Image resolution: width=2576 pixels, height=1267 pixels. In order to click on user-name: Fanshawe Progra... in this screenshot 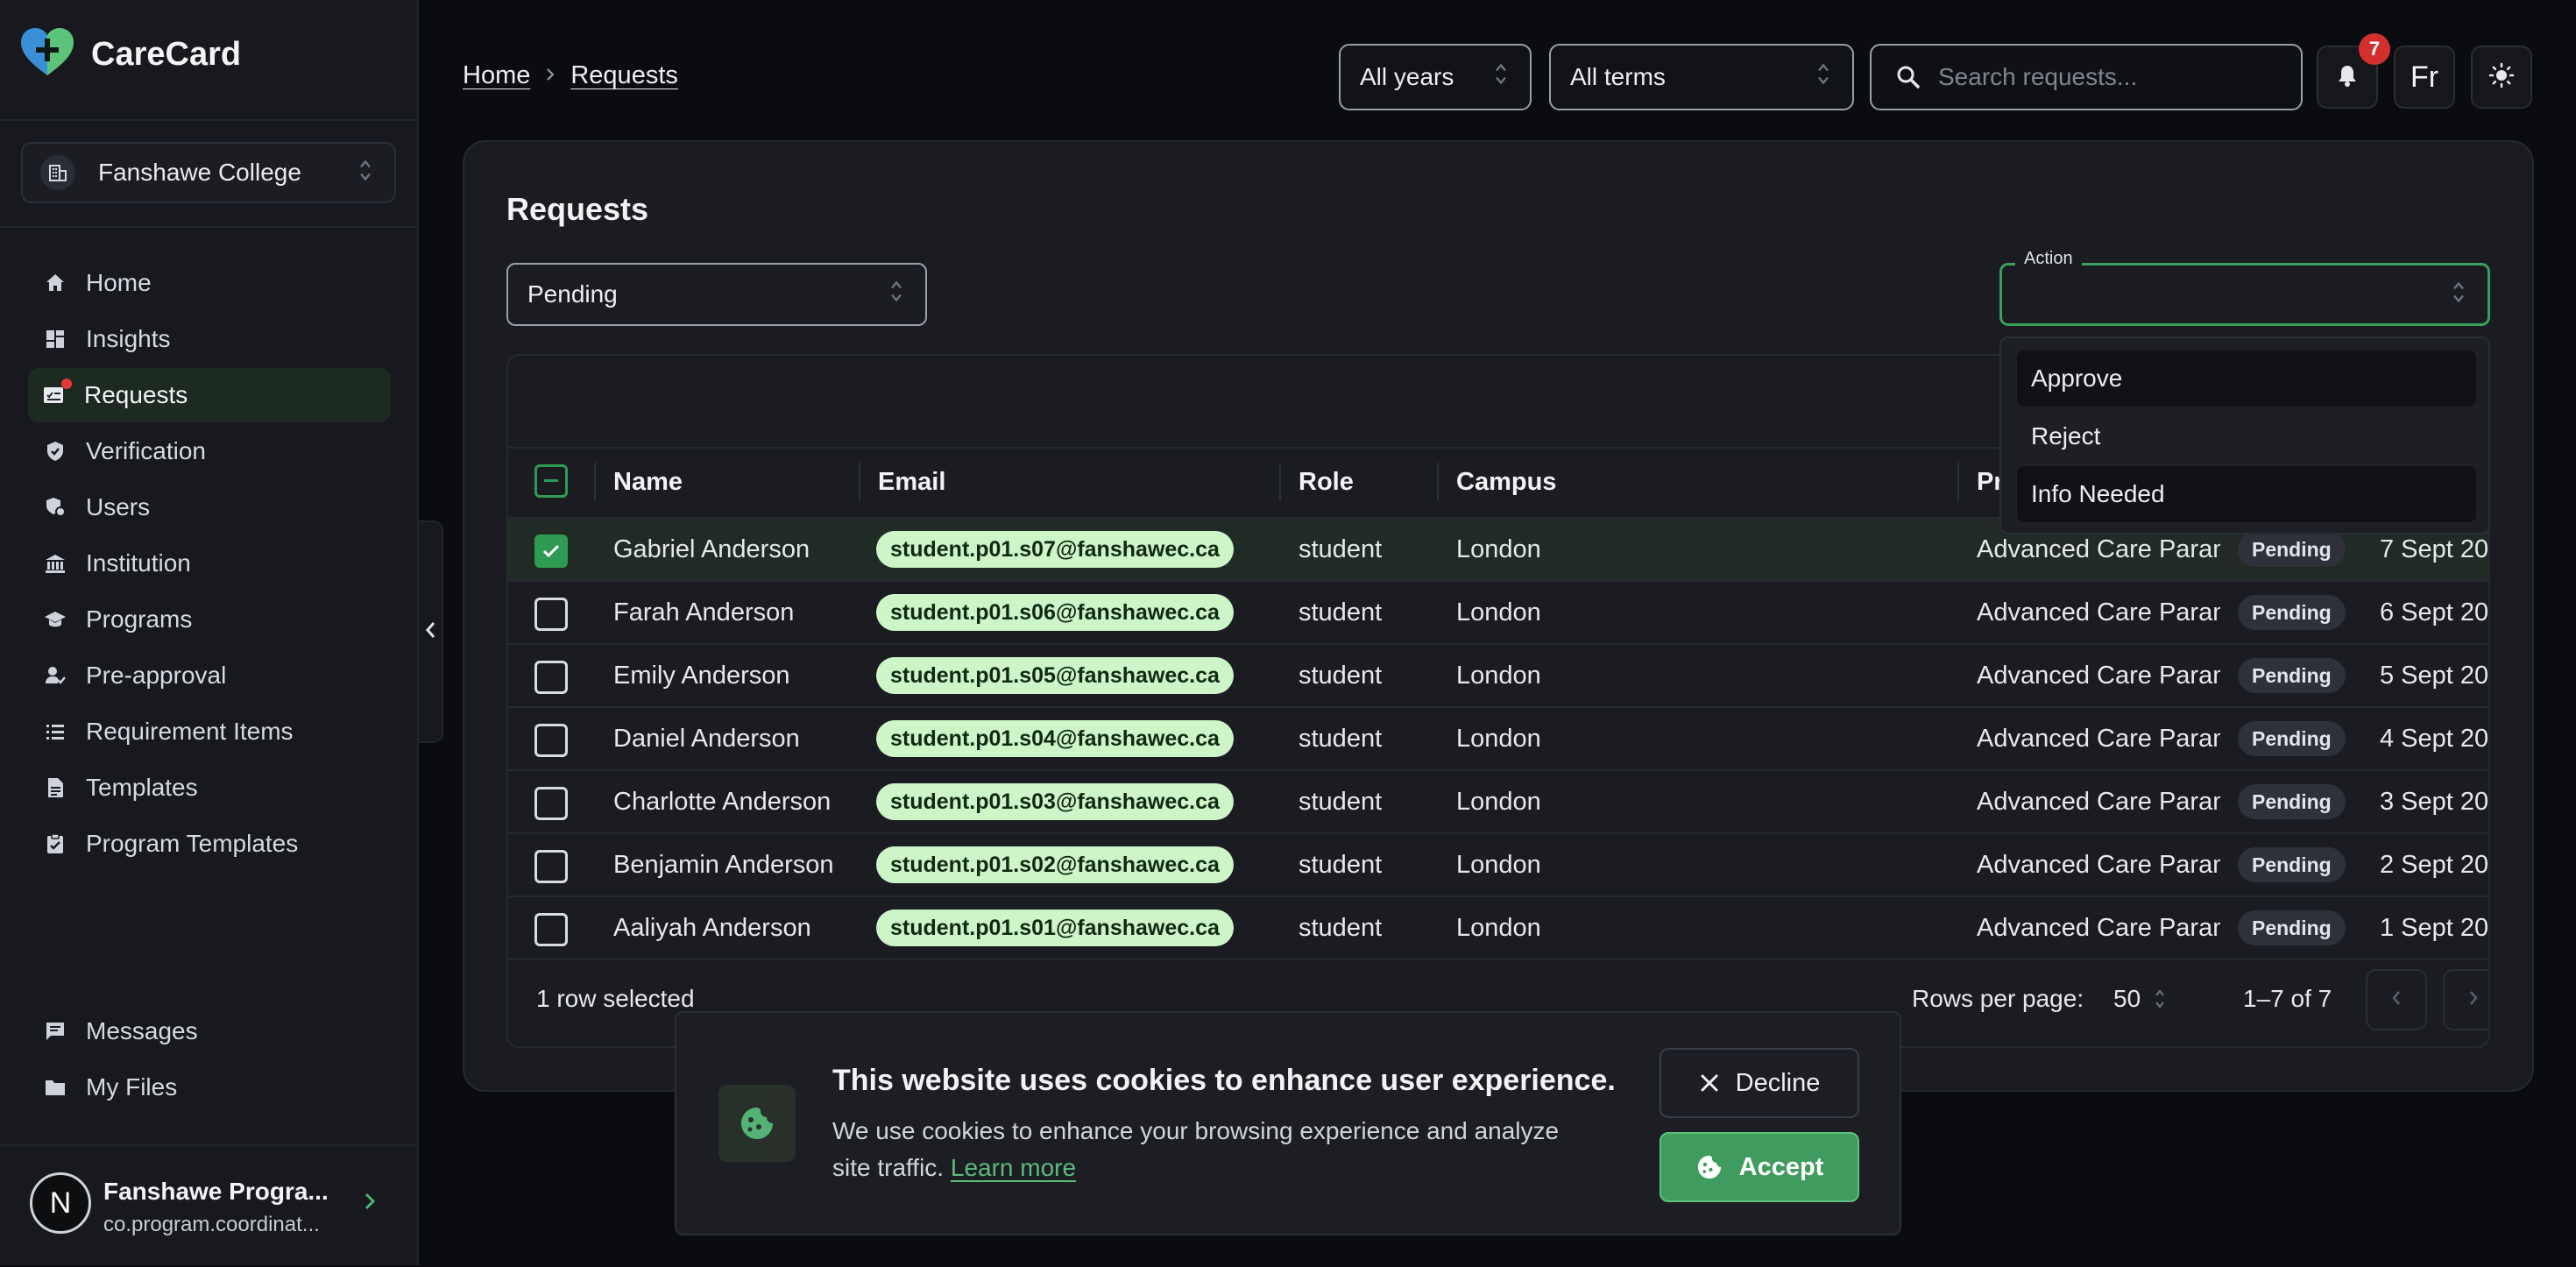, I will do `click(216, 1191)`.